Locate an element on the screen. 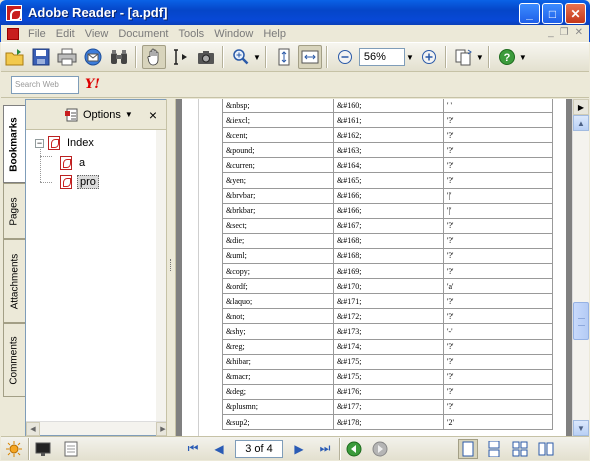 Image resolution: width=590 pixels, height=461 pixels. page-number-input: 3 of 4 is located at coordinates (259, 448).